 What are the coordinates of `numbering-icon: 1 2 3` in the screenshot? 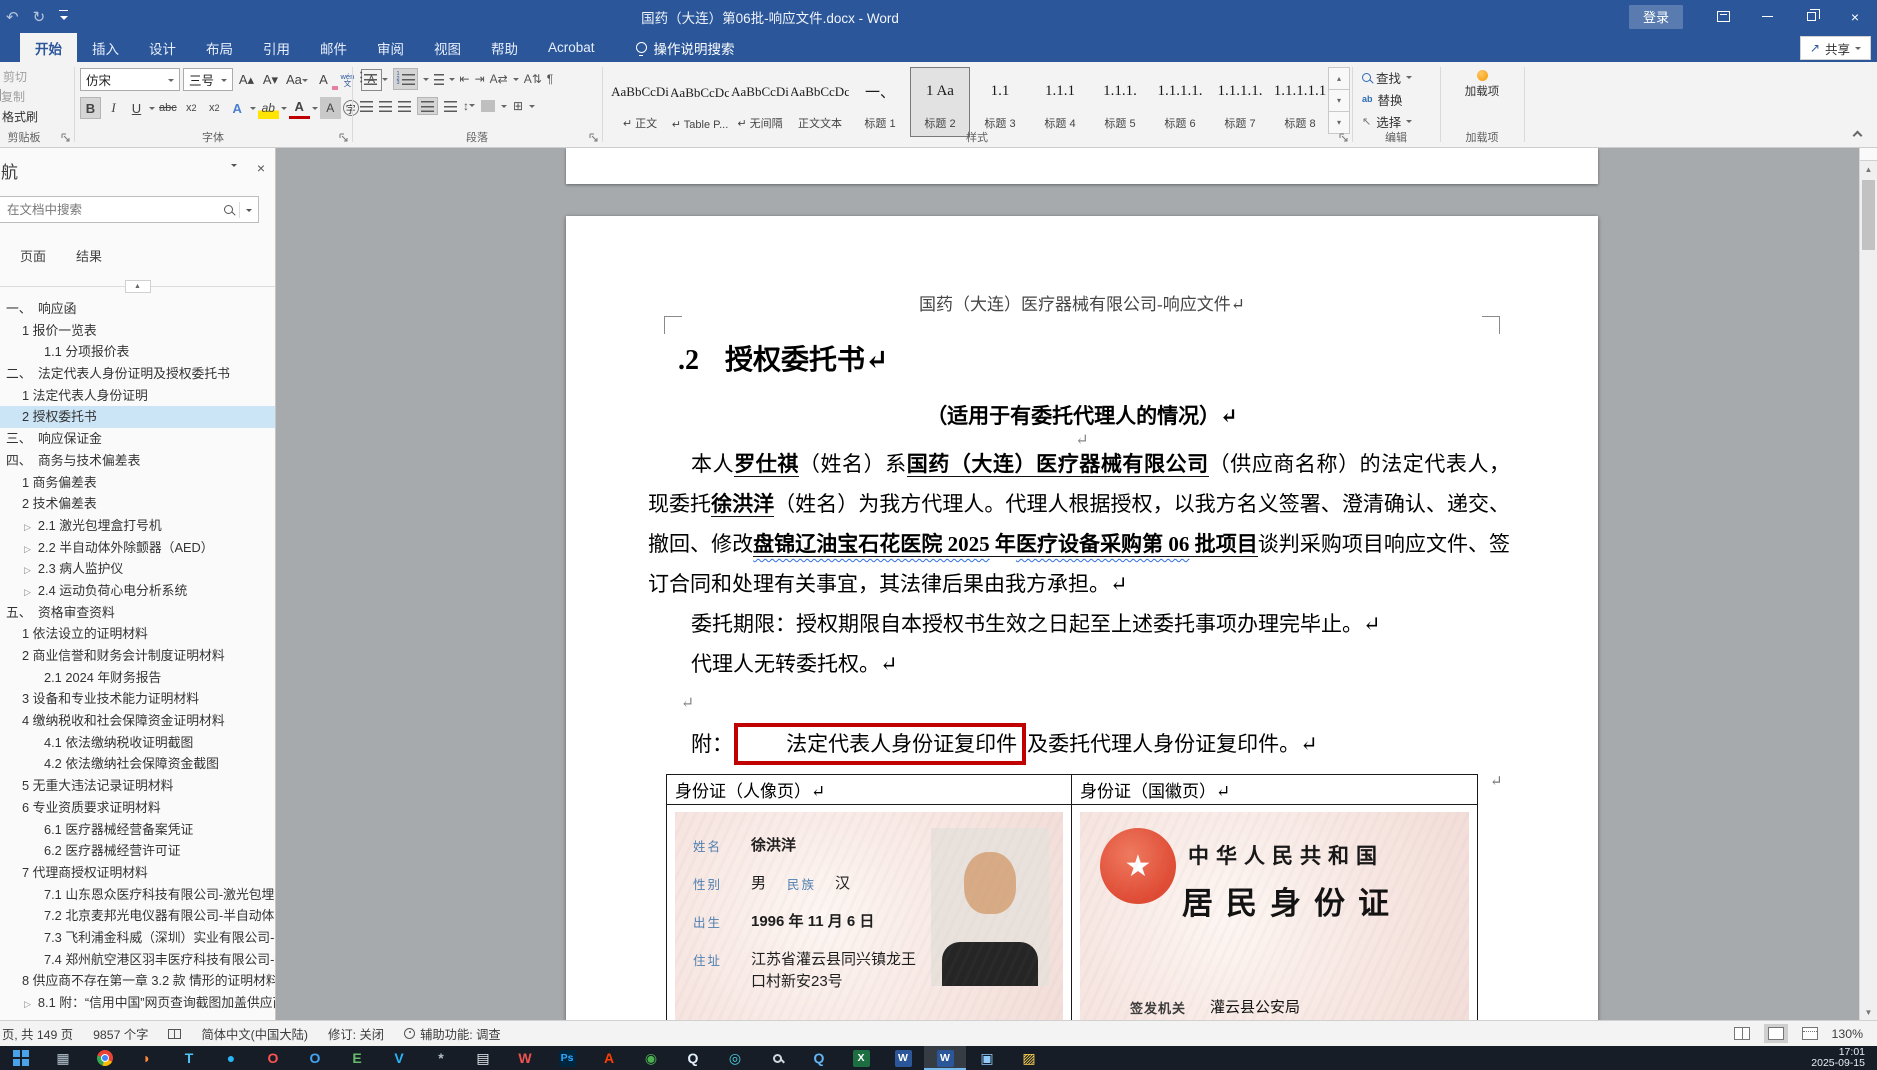 It's located at (405, 79).